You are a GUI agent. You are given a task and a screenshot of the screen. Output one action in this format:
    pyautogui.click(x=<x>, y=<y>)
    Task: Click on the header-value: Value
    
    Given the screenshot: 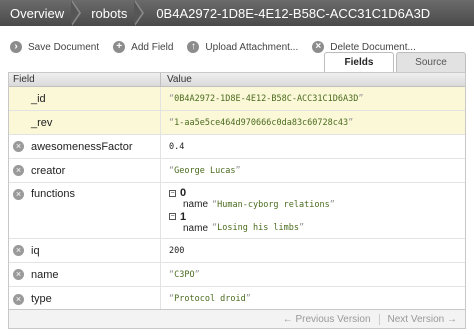 What is the action you would take?
    pyautogui.click(x=179, y=79)
    